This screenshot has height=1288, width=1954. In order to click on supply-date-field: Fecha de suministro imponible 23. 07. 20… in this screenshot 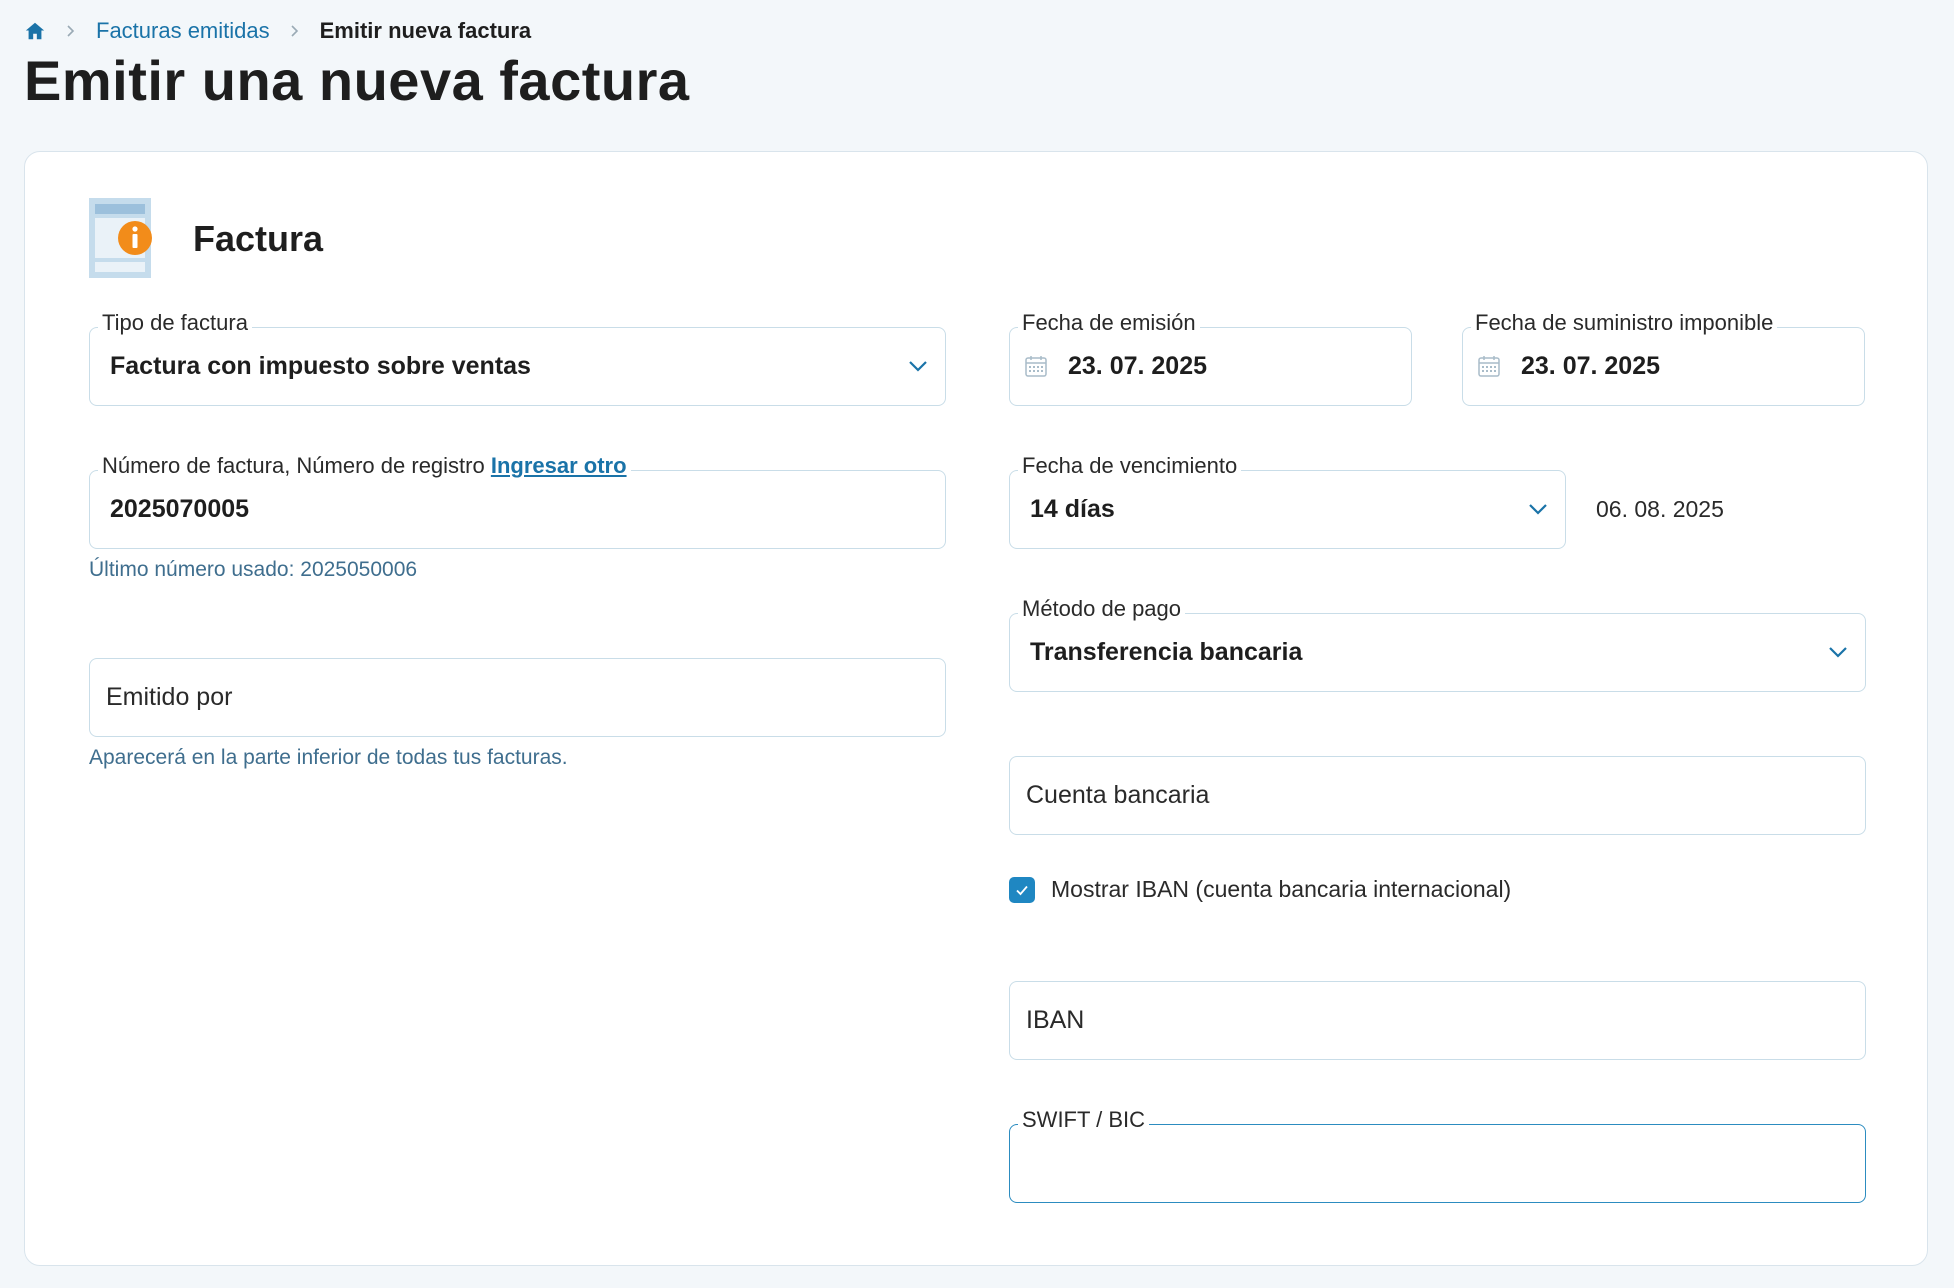, I will do `click(1663, 358)`.